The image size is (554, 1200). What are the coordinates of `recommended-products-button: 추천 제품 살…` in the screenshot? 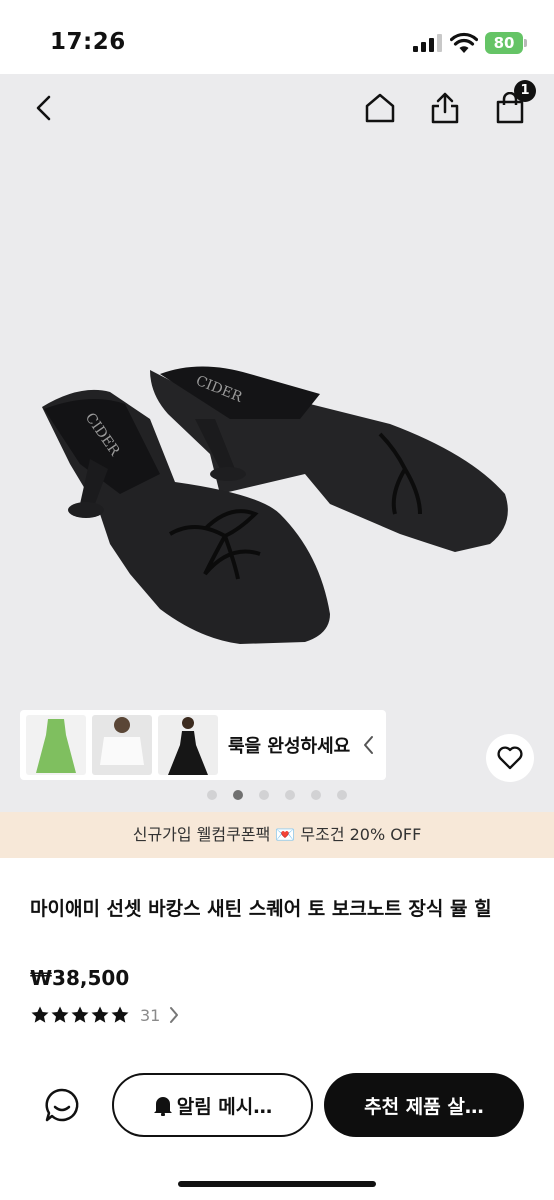 It's located at (424, 1105).